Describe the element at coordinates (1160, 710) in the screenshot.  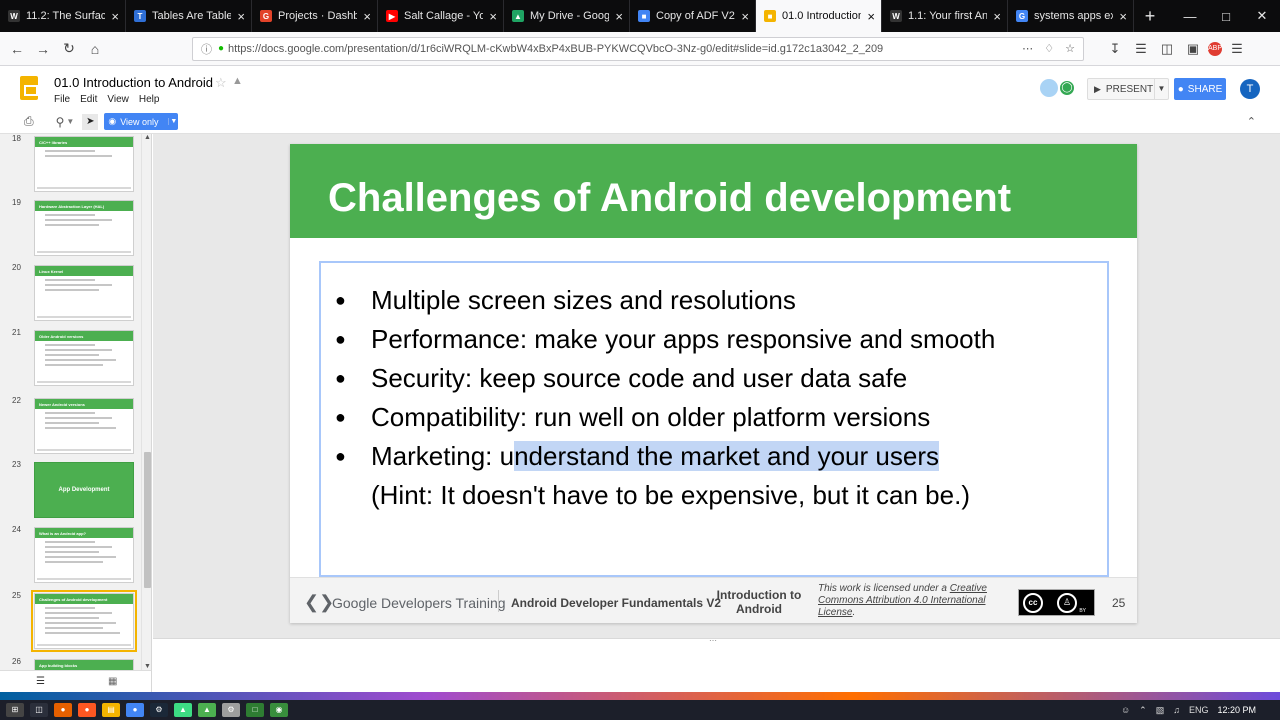
I see `network-icon: ▧` at that location.